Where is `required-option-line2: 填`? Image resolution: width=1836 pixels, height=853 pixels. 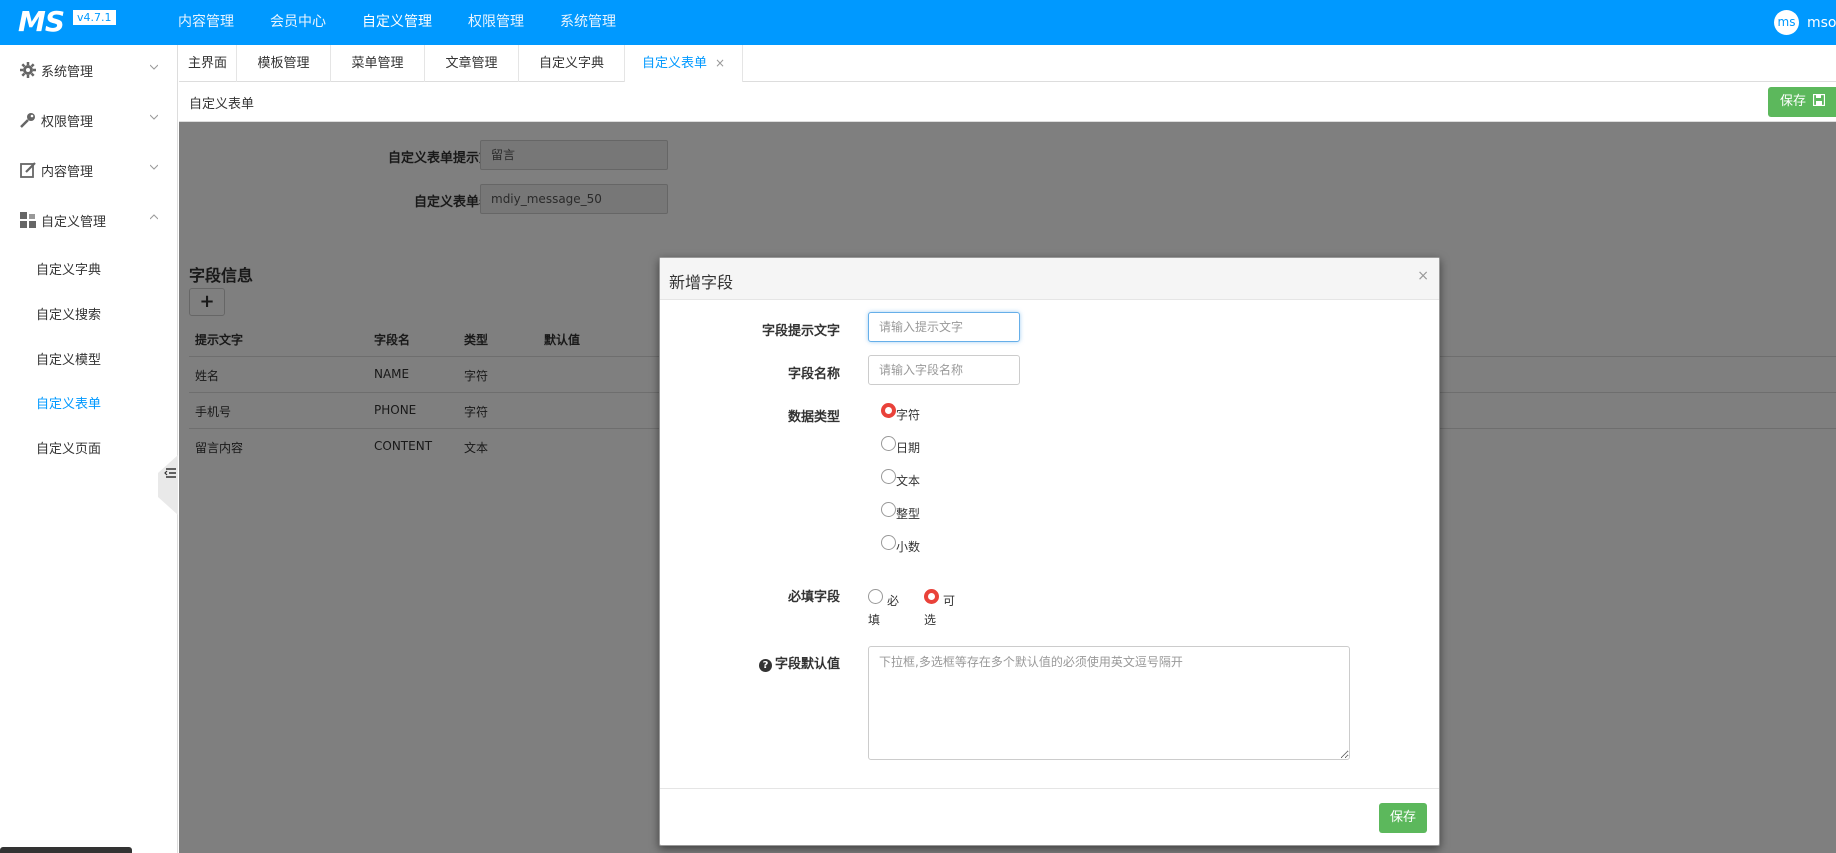
required-option-line2: 填 is located at coordinates (874, 619).